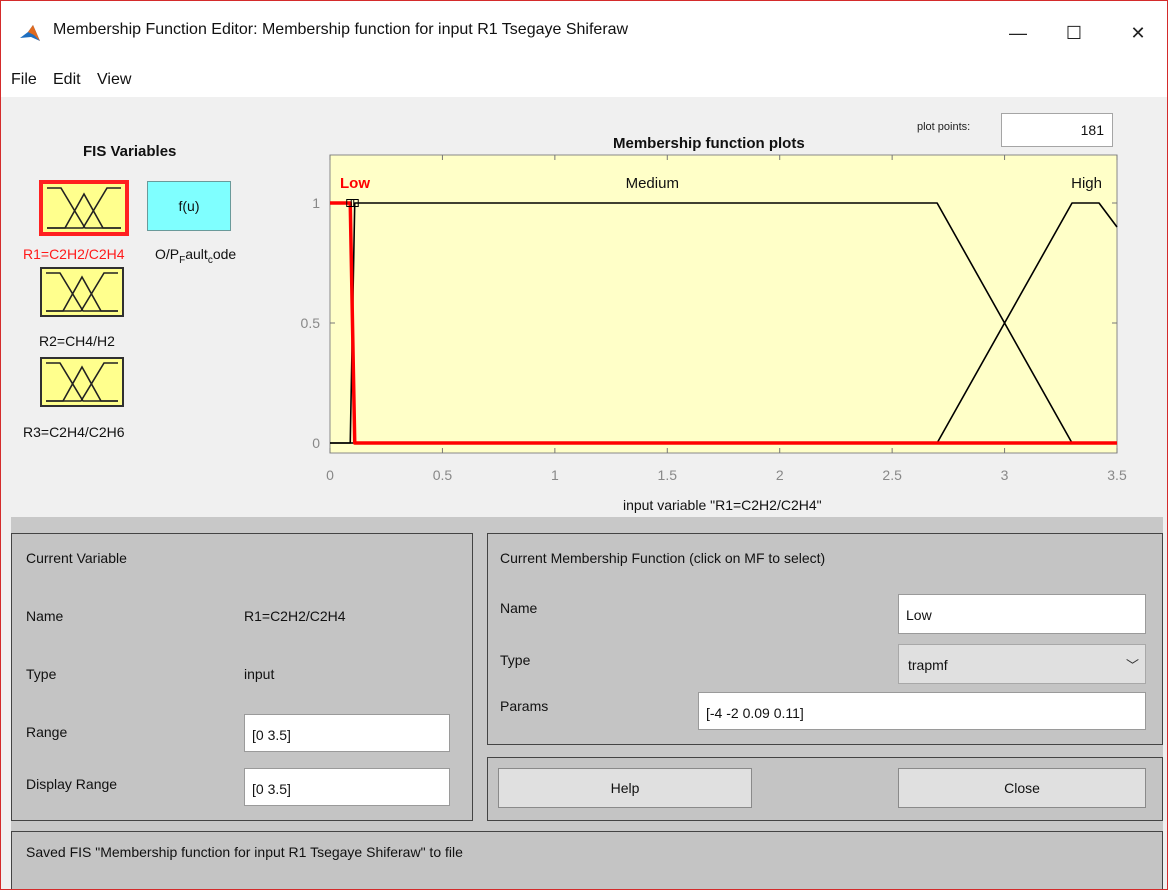 The height and width of the screenshot is (890, 1168). Describe the element at coordinates (1074, 33) in the screenshot. I see `maximize-button: ☐` at that location.